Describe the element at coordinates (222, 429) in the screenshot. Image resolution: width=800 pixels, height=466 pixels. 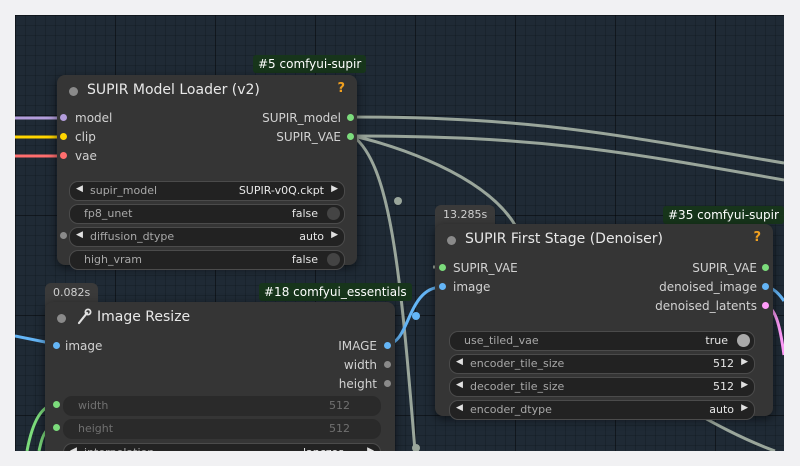
I see `height-input: height 512` at that location.